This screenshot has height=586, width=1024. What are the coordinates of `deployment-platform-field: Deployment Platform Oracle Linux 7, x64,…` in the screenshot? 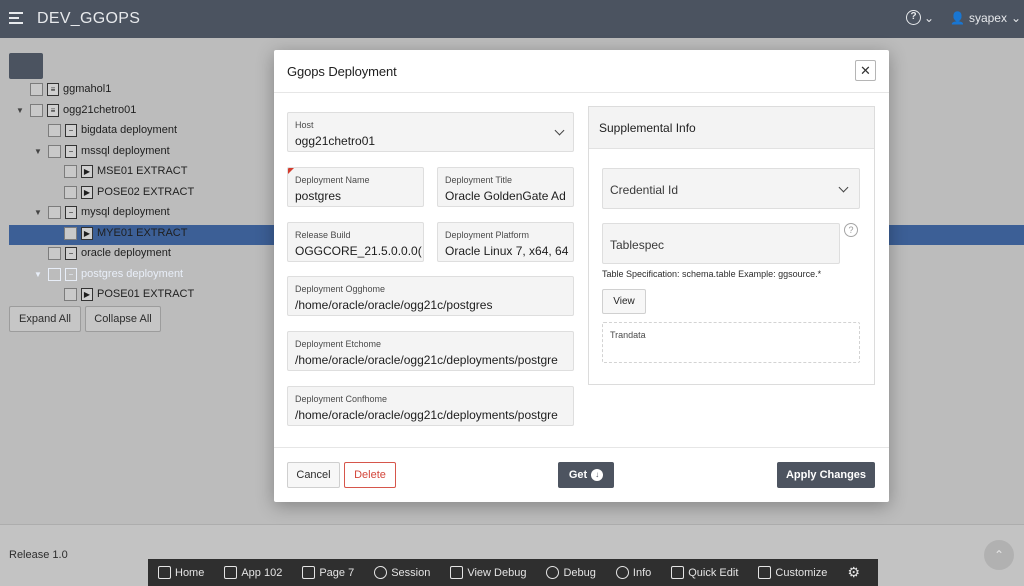 It's located at (505, 242).